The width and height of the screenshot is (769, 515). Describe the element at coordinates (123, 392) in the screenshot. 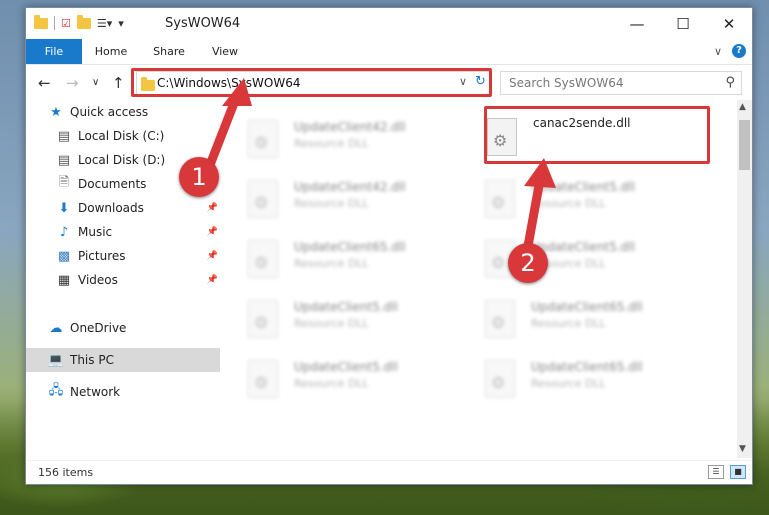

I see `sidebar-item-network: 🖧 Network` at that location.